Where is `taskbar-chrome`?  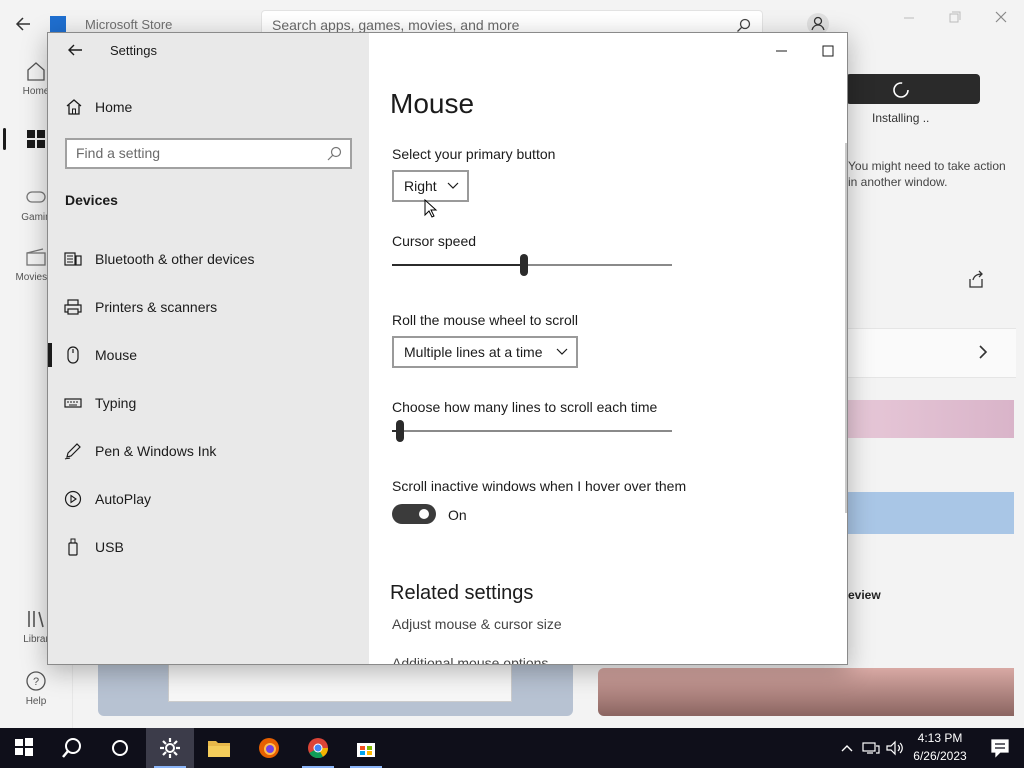 taskbar-chrome is located at coordinates (318, 748).